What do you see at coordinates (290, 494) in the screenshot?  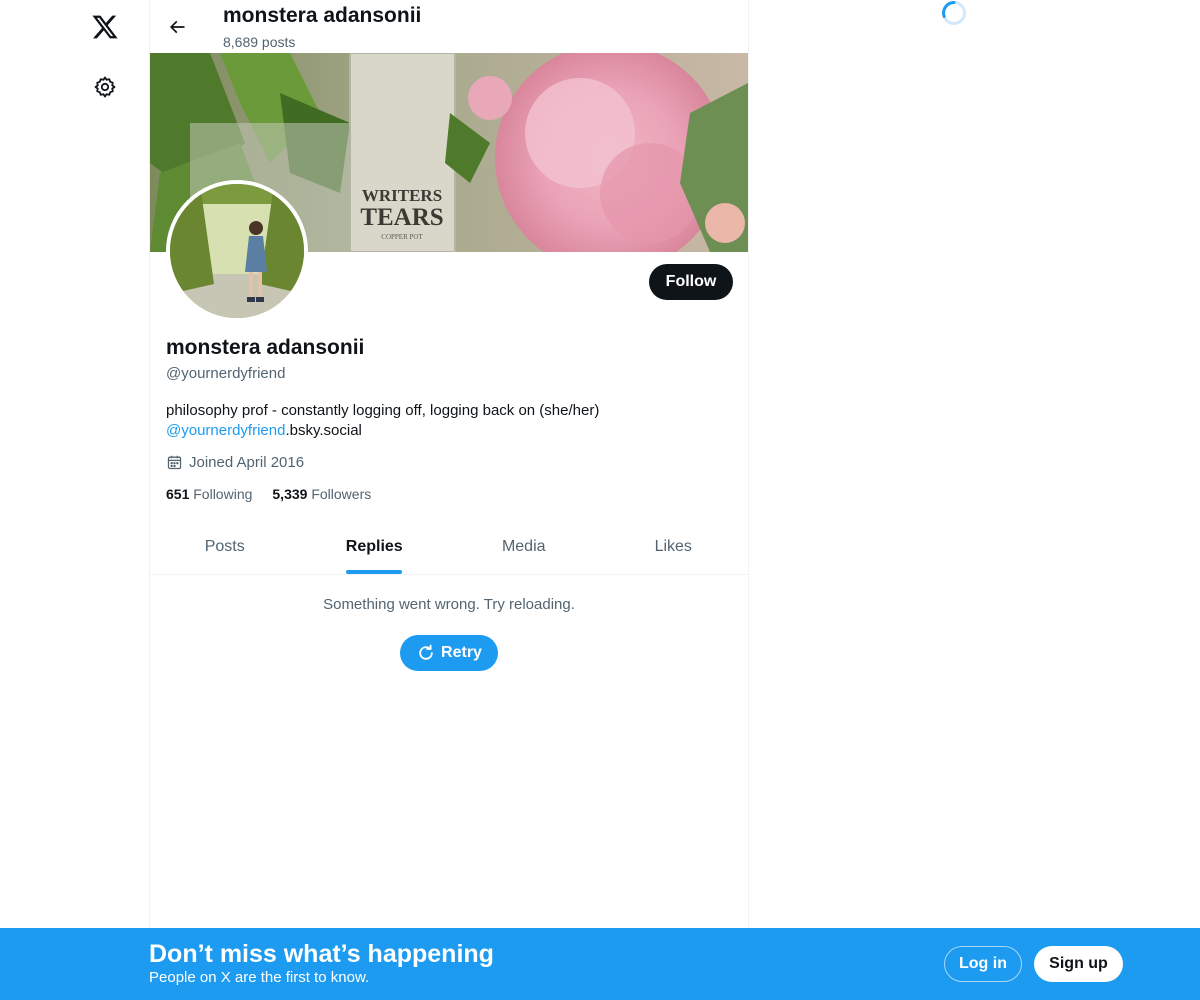 I see `followers-count: 5,339` at bounding box center [290, 494].